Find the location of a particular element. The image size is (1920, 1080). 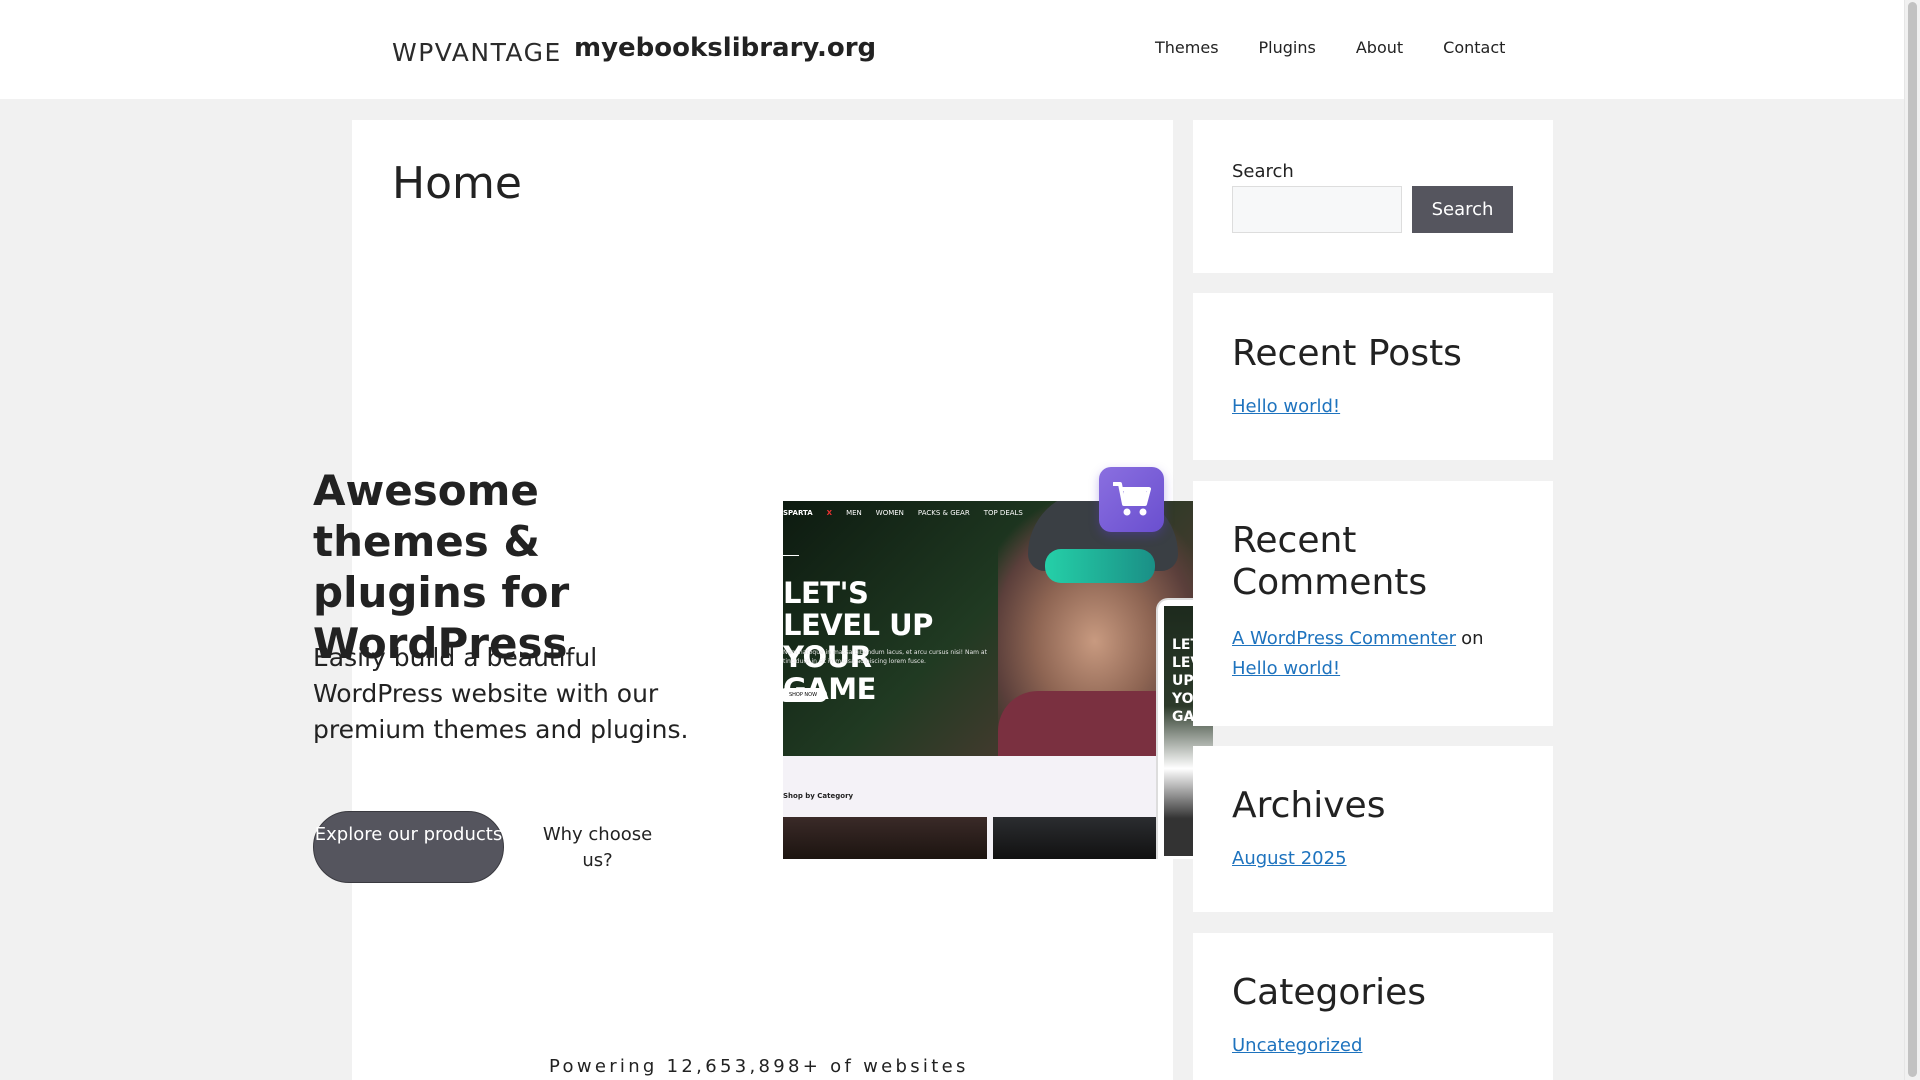

archives-title: Archives is located at coordinates (1309, 805).